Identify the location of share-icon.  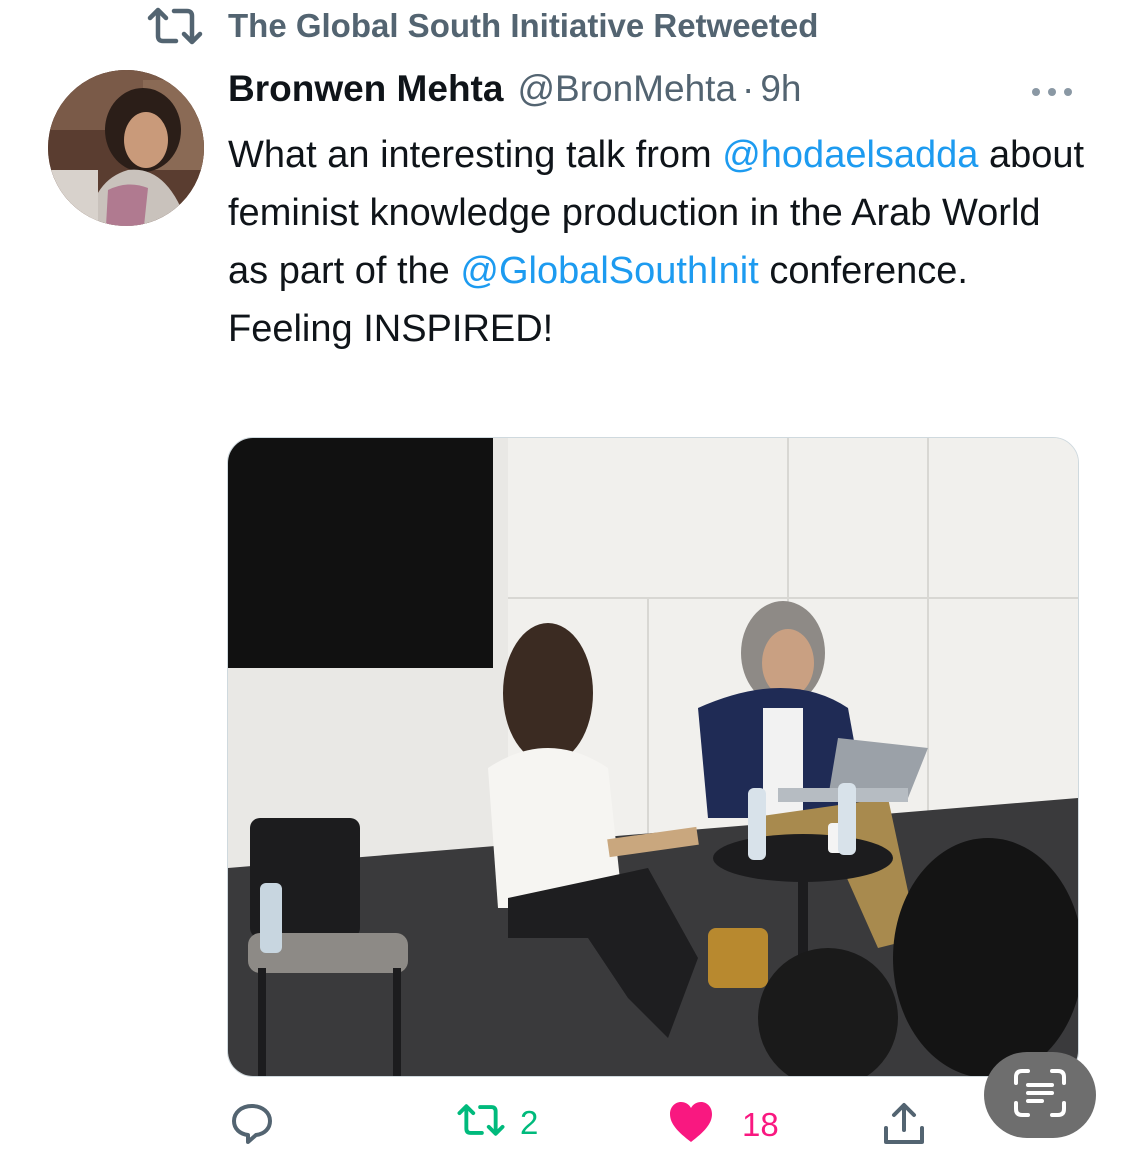
(904, 1126).